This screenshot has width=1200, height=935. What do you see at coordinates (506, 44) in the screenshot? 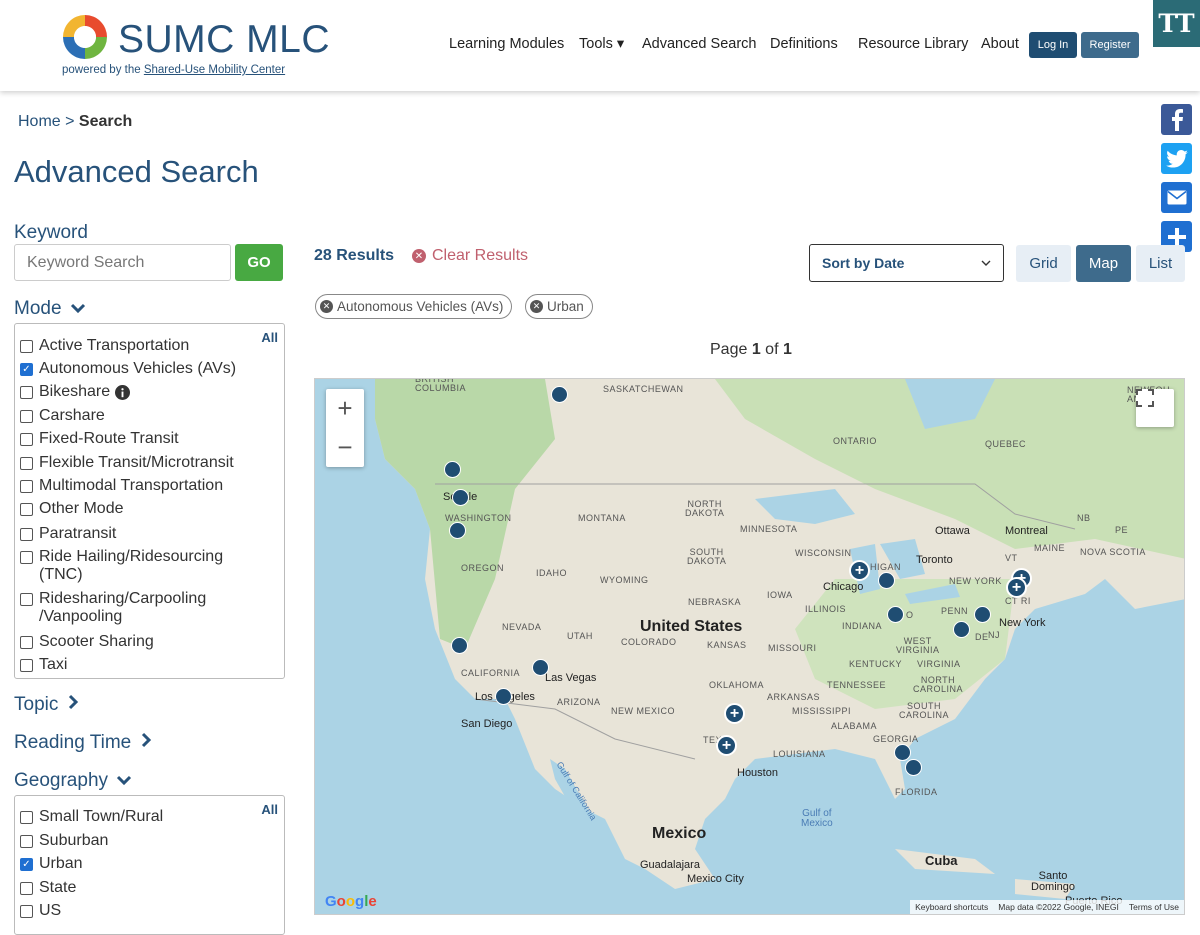
I see `nav-learning-modules: Learning Modules` at bounding box center [506, 44].